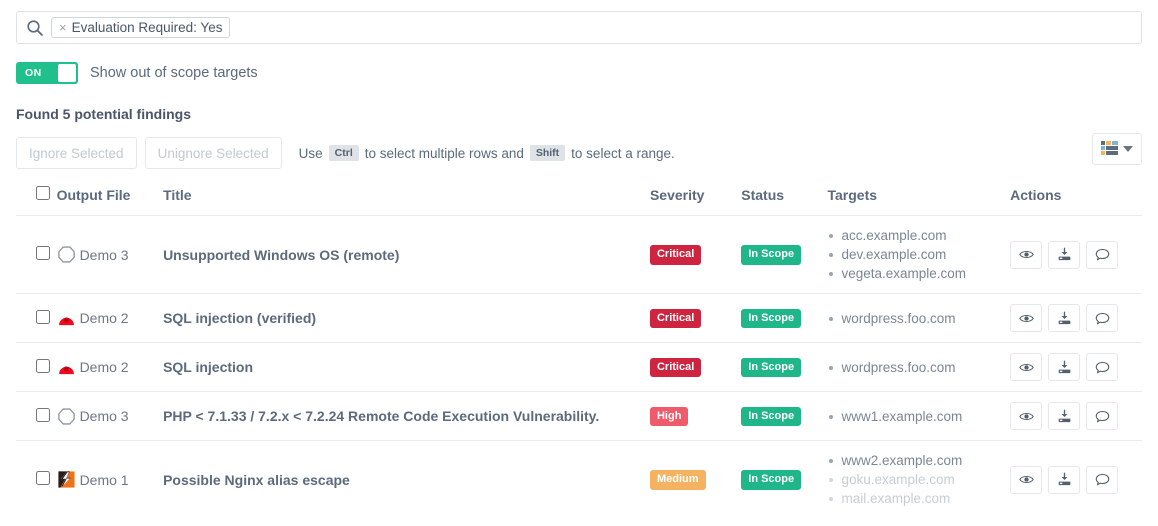 The width and height of the screenshot is (1158, 526). I want to click on output-file-cell: Demo 2, so click(110, 367).